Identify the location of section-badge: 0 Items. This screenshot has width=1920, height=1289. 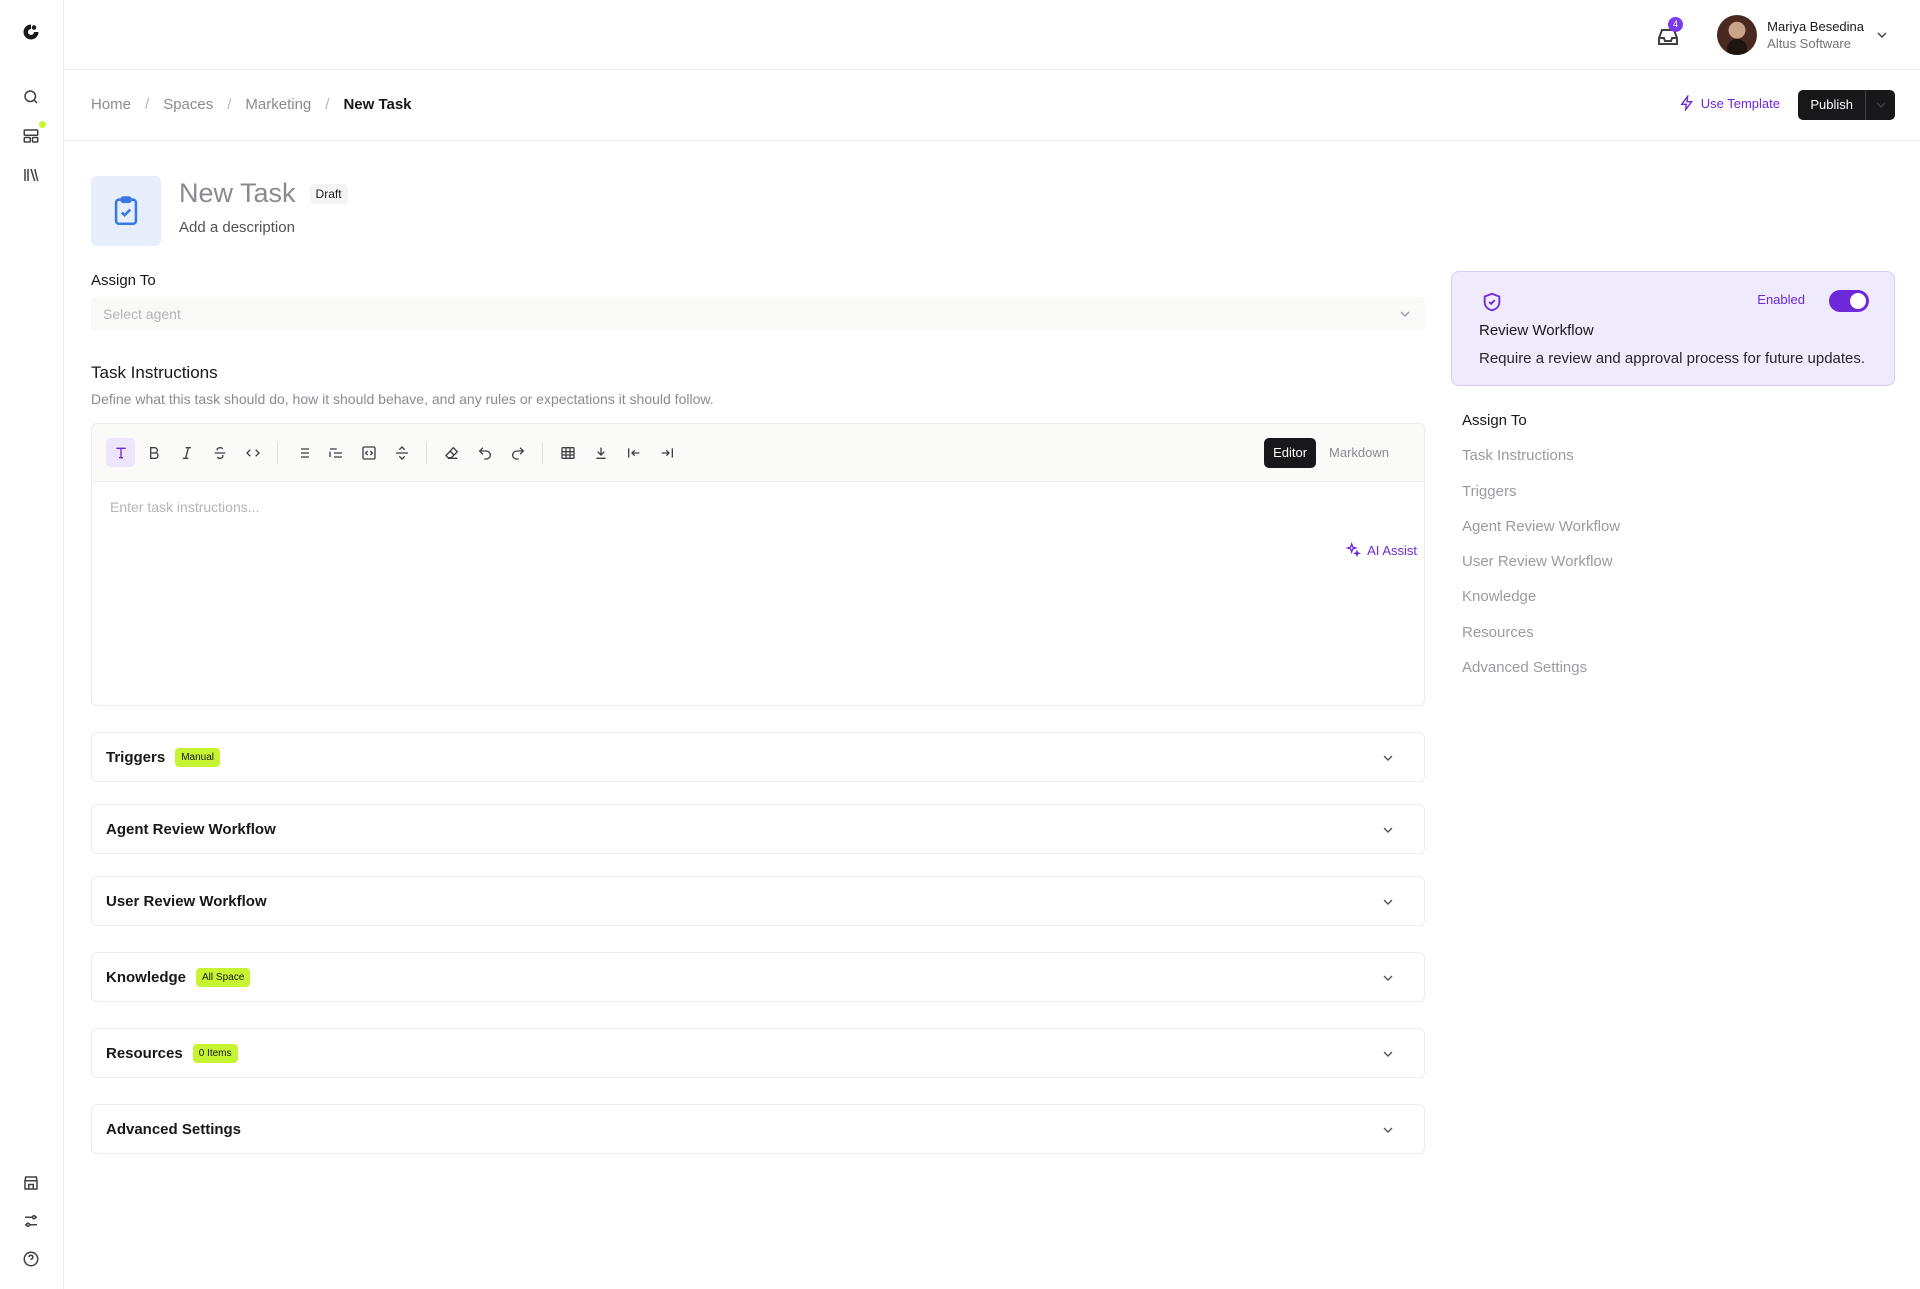
(215, 1053).